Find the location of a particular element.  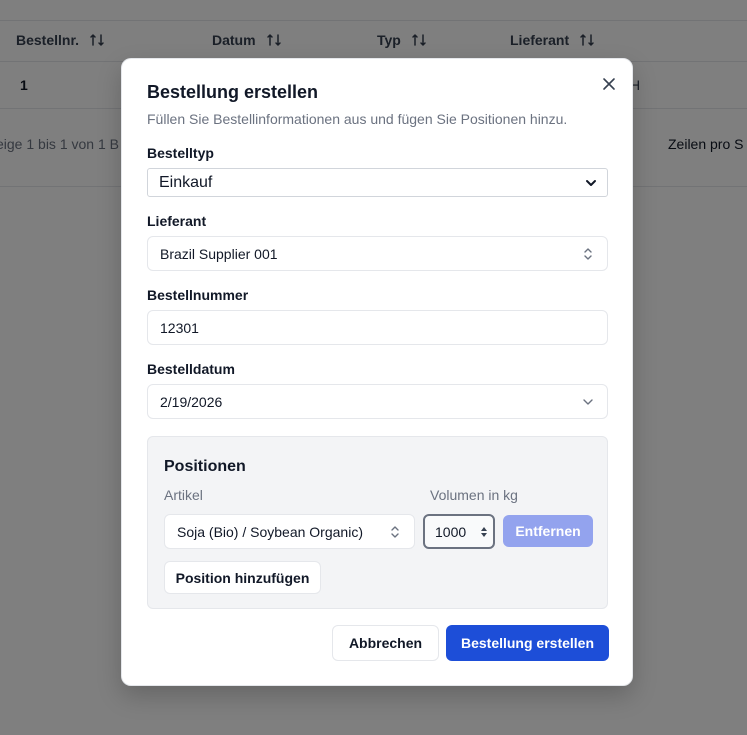

order-number-input: 12301 is located at coordinates (377, 327).